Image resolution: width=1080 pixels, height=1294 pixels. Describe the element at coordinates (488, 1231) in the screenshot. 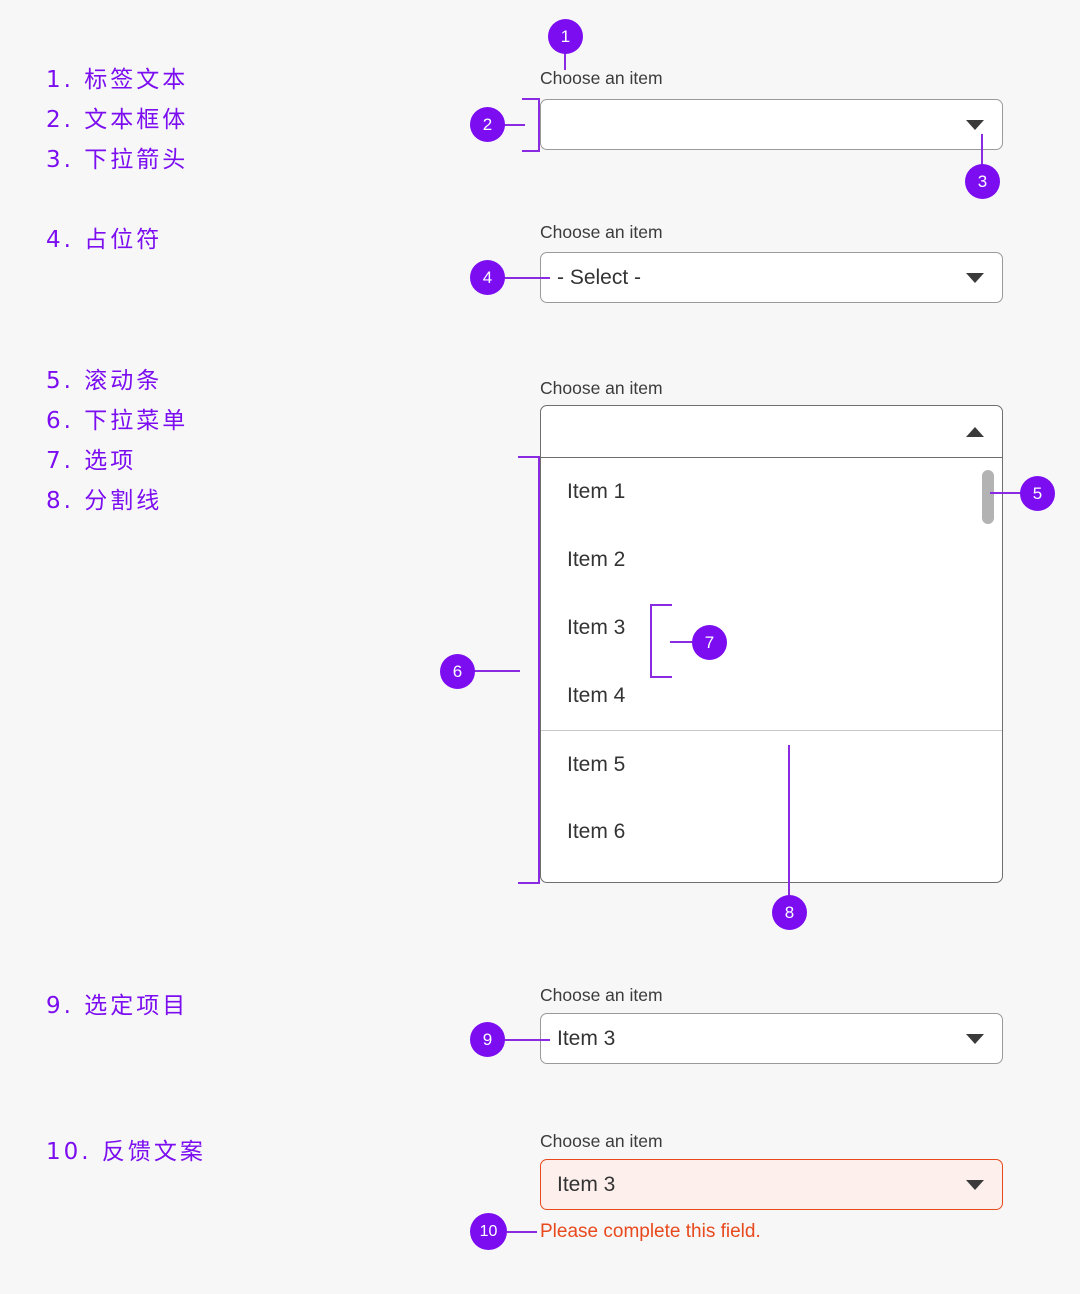

I see `callout-badge-10: 10` at that location.